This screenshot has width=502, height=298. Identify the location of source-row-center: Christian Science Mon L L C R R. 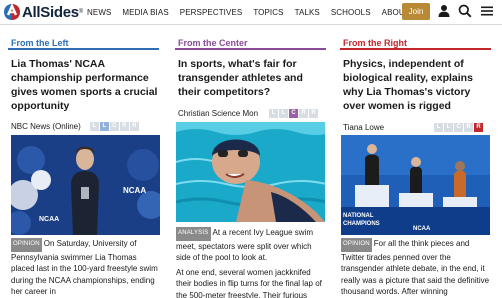
(250, 113).